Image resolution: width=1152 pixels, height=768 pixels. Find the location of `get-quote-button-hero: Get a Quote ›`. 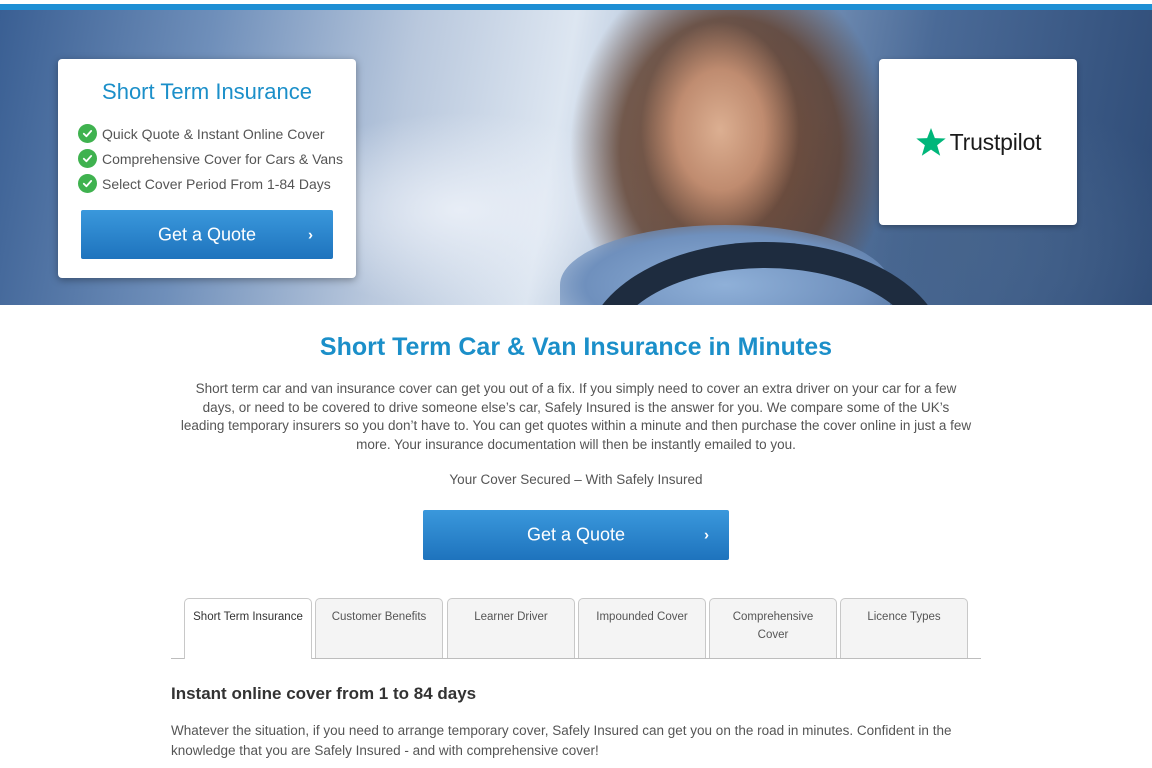

get-quote-button-hero: Get a Quote › is located at coordinates (207, 234).